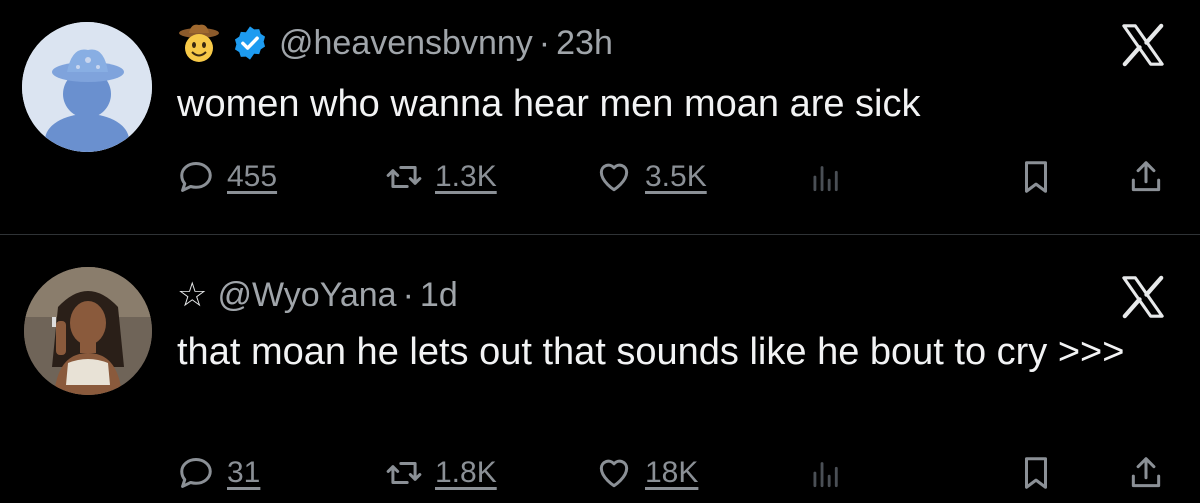  I want to click on tweet-header: ☆ @WyoYana · 1d, so click(317, 295).